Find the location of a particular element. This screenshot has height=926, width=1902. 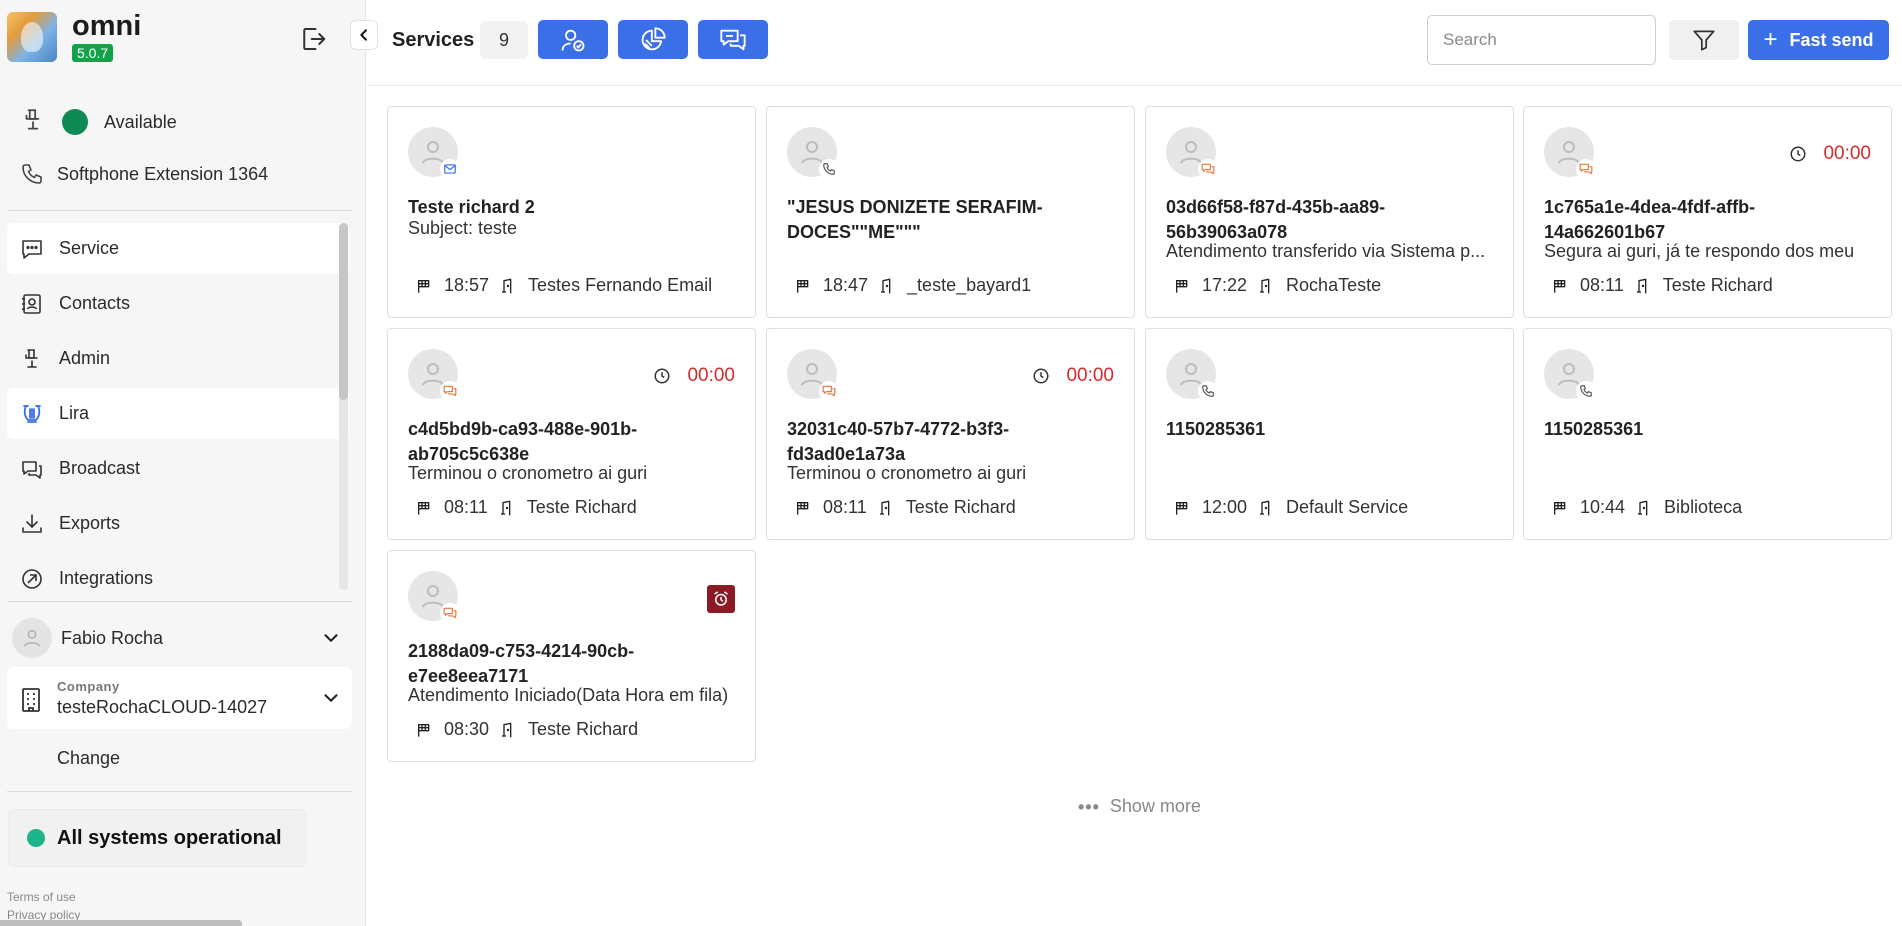

filter-button is located at coordinates (1704, 40).